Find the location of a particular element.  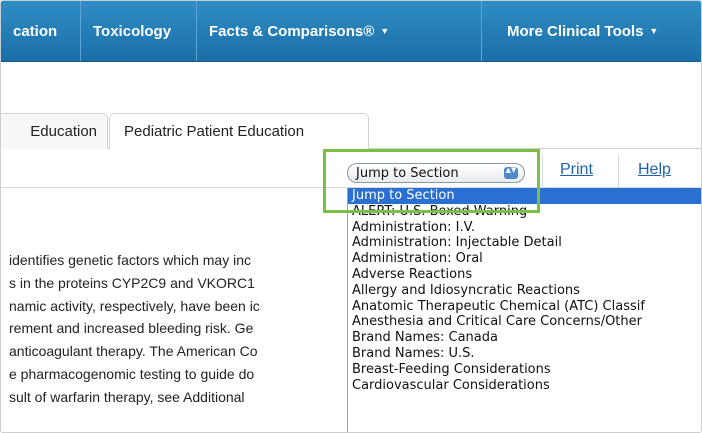

dropdown-option-jump-to-section: Jump to Section is located at coordinates (524, 196).